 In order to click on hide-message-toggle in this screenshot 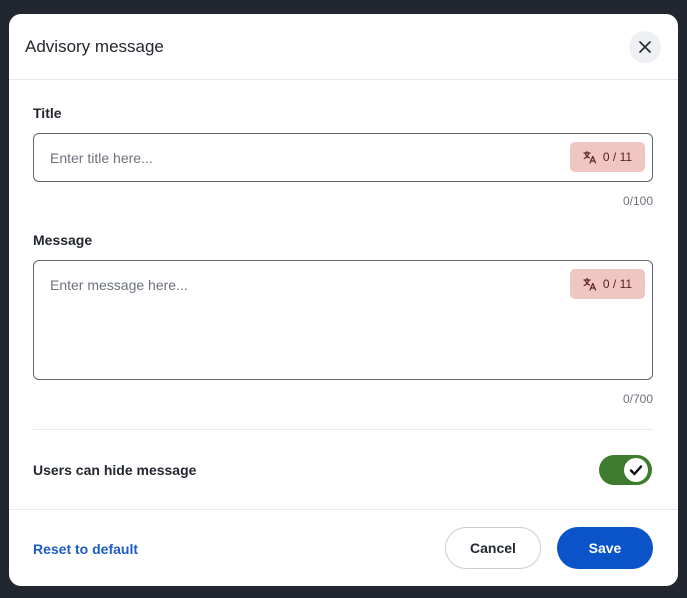, I will do `click(625, 470)`.